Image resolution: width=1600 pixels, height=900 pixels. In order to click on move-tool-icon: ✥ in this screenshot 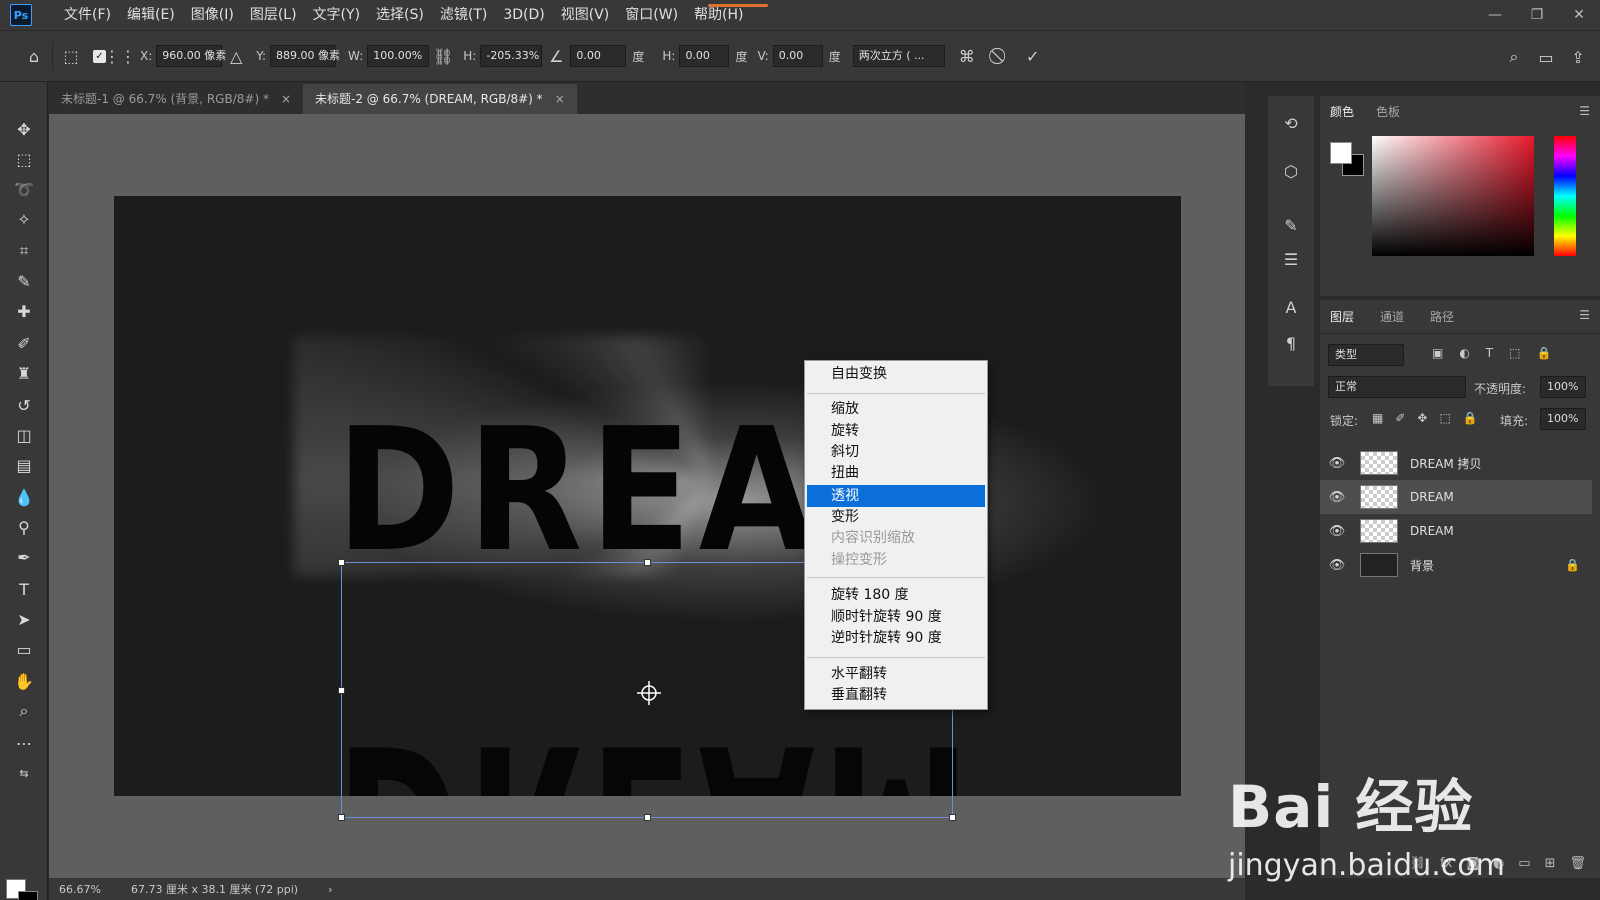, I will do `click(24, 129)`.